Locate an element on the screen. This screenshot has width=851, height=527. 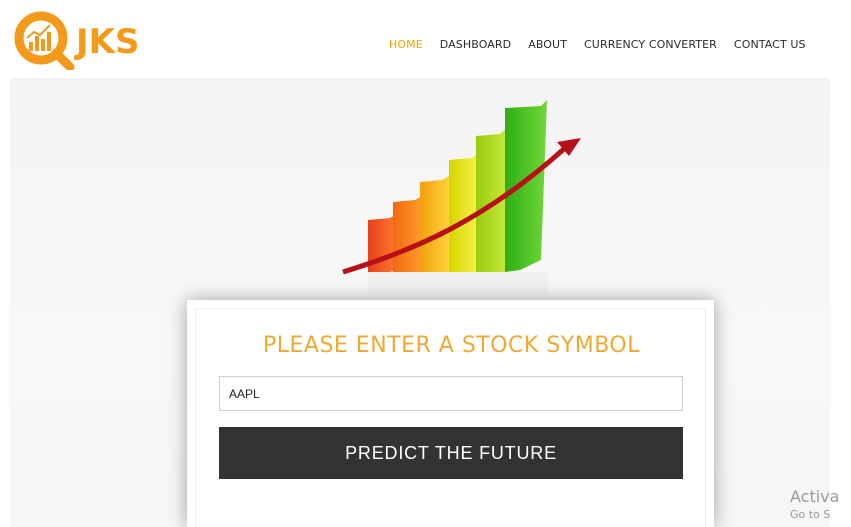
rising-bar-chart-arrow-illustration is located at coordinates (461, 197).